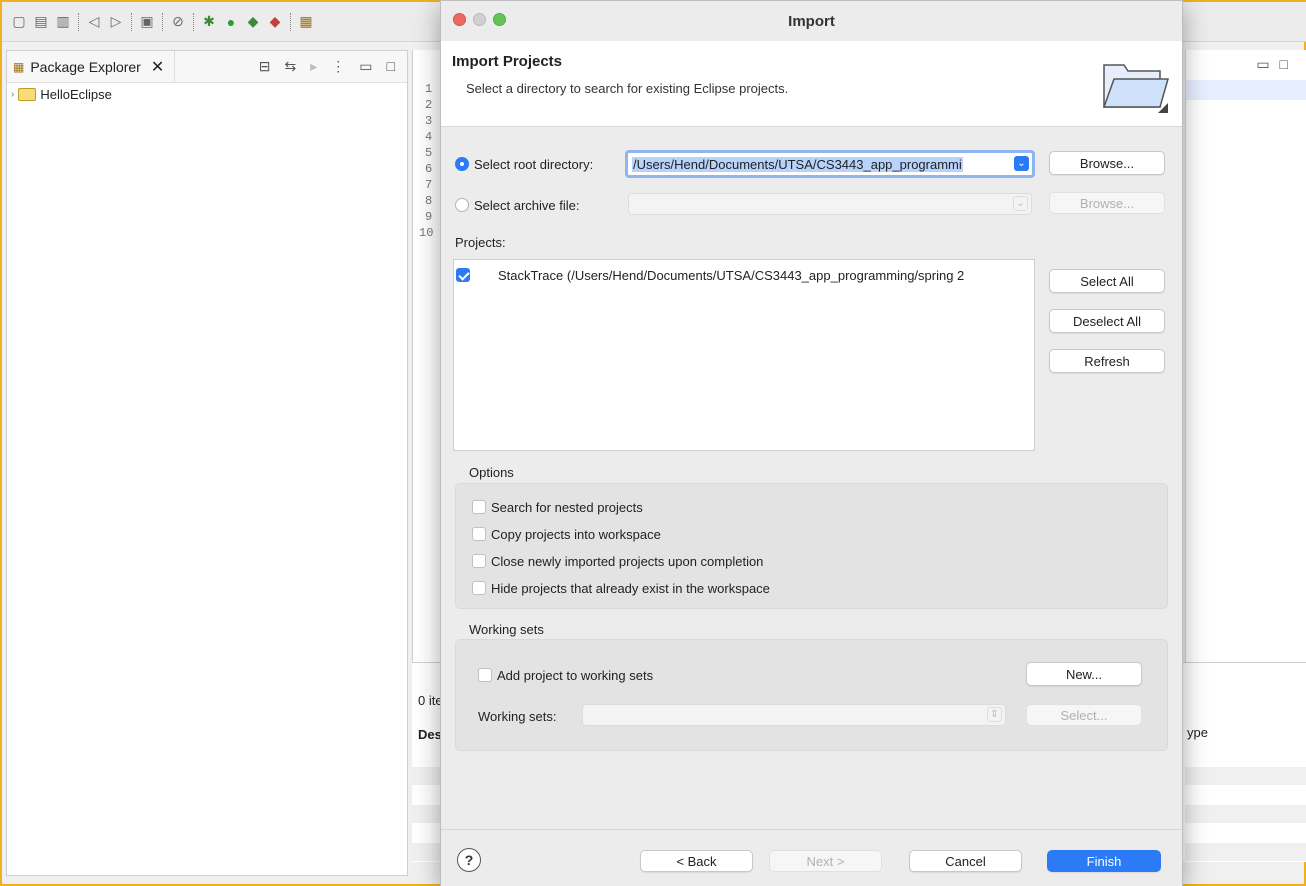 This screenshot has height=886, width=1306. What do you see at coordinates (794, 715) in the screenshot?
I see `working-sets-combo: ⇕` at bounding box center [794, 715].